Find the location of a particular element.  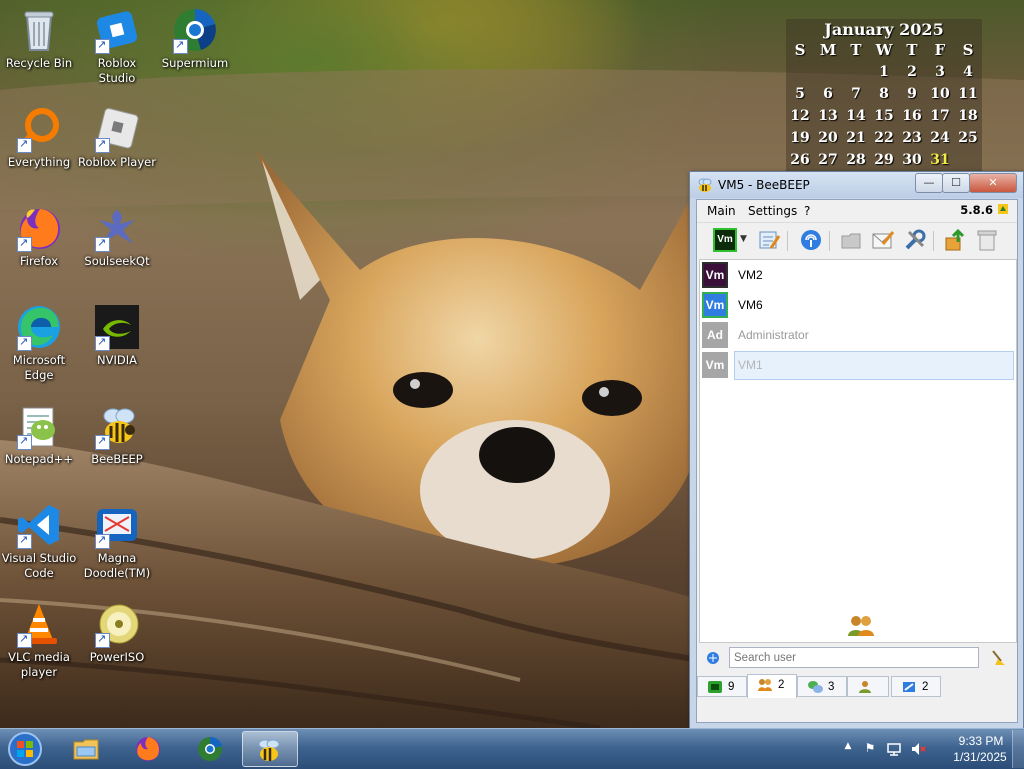

calendar-day: 13 is located at coordinates (828, 116).